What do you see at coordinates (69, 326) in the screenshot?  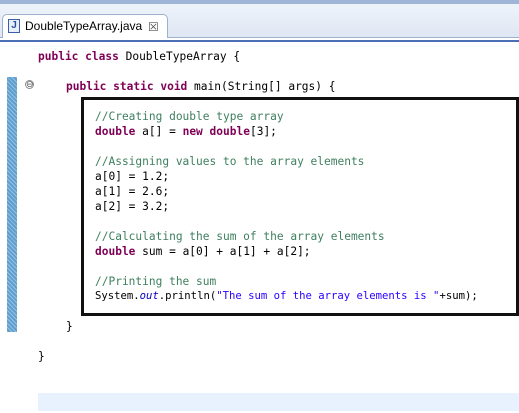 I see `code-line-close-main: }` at bounding box center [69, 326].